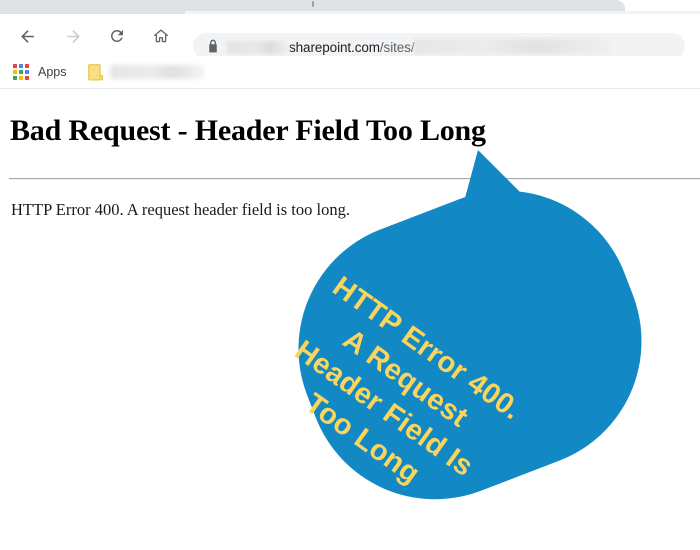 Image resolution: width=700 pixels, height=550 pixels. I want to click on home-button, so click(161, 36).